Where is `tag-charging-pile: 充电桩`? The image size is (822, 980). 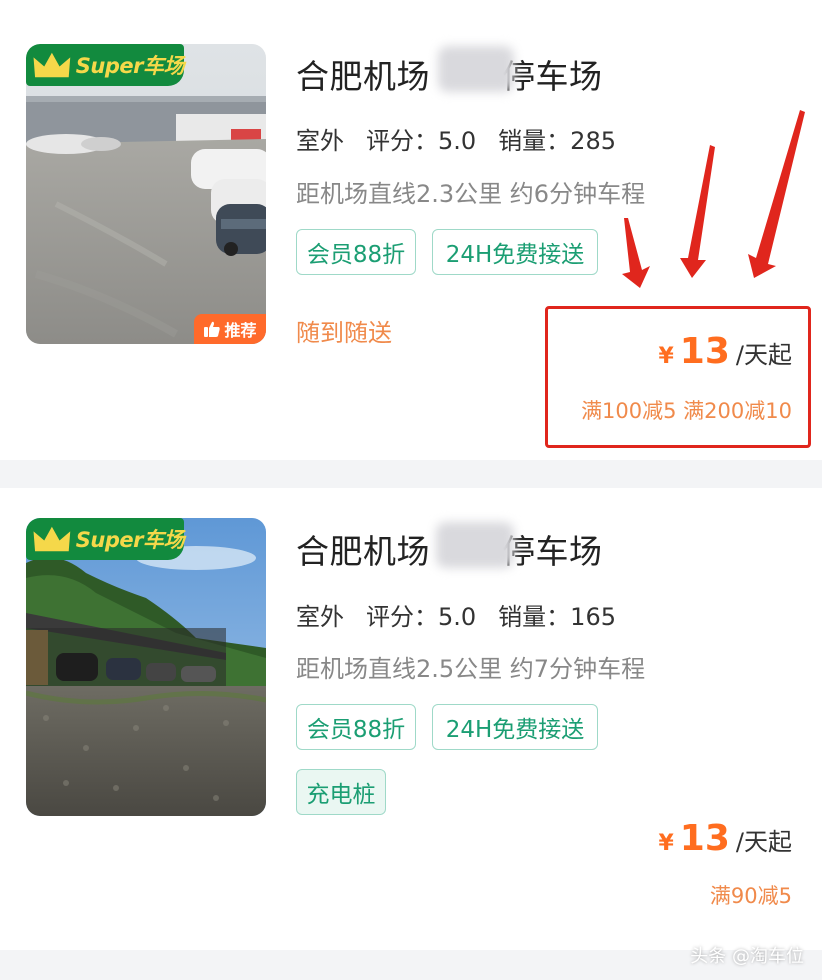
tag-charging-pile: 充电桩 is located at coordinates (341, 792).